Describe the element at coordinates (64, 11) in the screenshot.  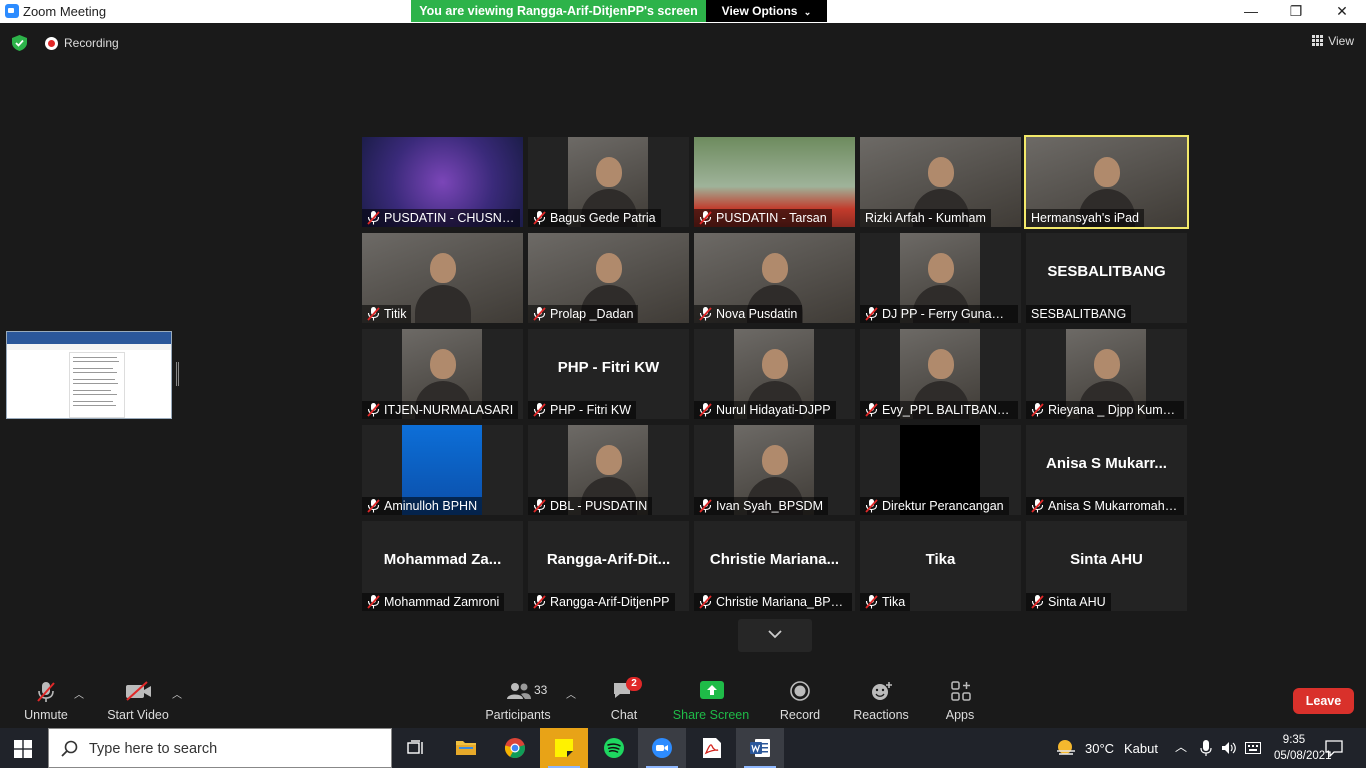
I see `window-title: Zoom Meeting` at that location.